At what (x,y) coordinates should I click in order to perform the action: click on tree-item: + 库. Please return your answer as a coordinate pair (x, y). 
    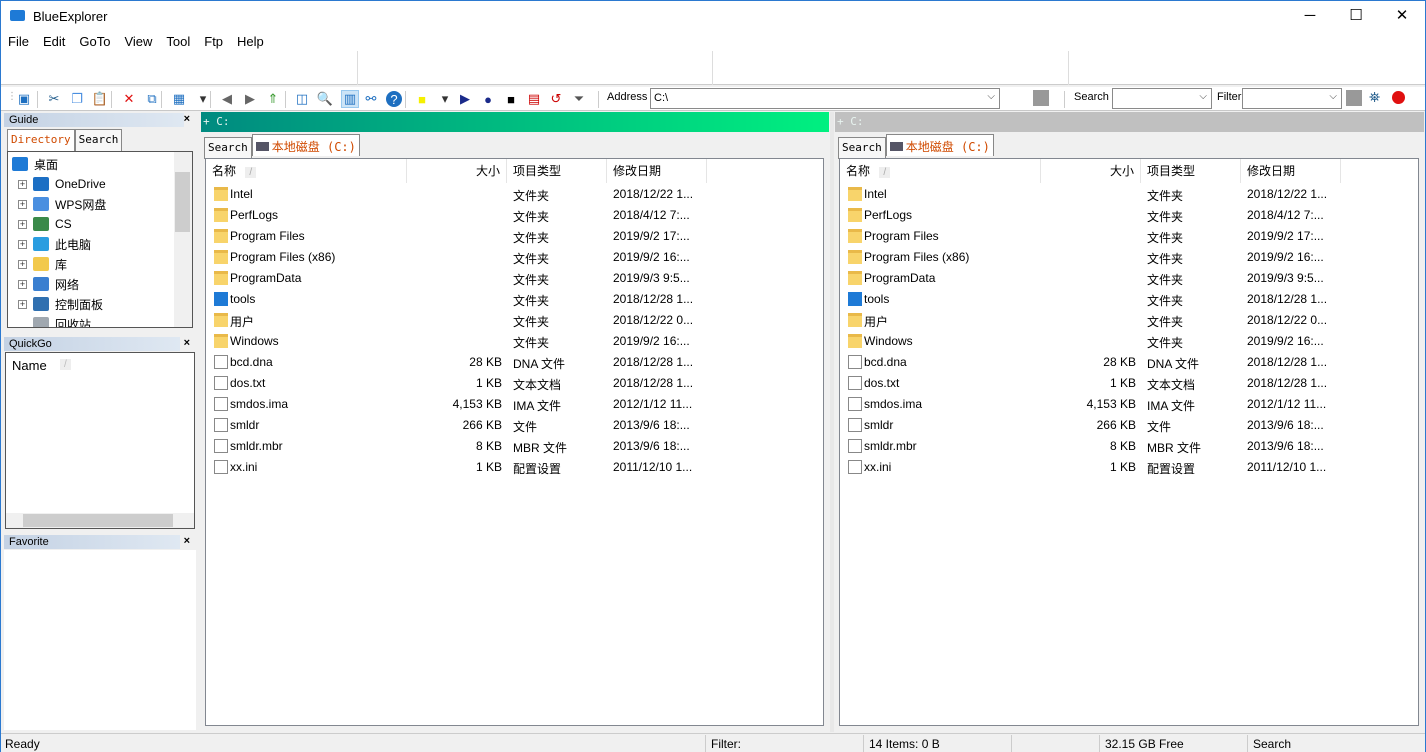
    Looking at the image, I should click on (42, 264).